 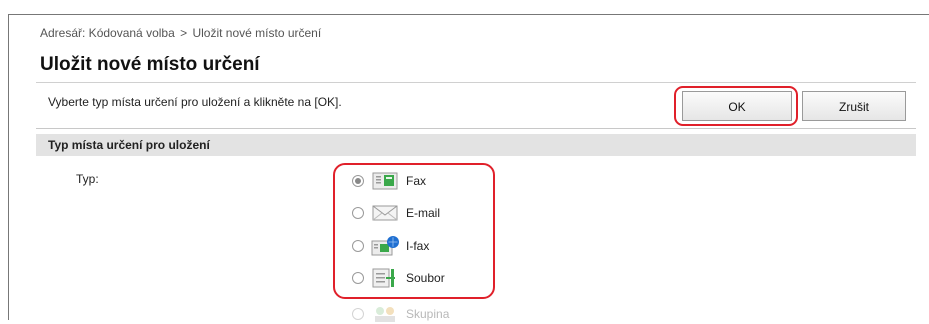 I want to click on page-title: Uložit nové místo určení, so click(x=150, y=64).